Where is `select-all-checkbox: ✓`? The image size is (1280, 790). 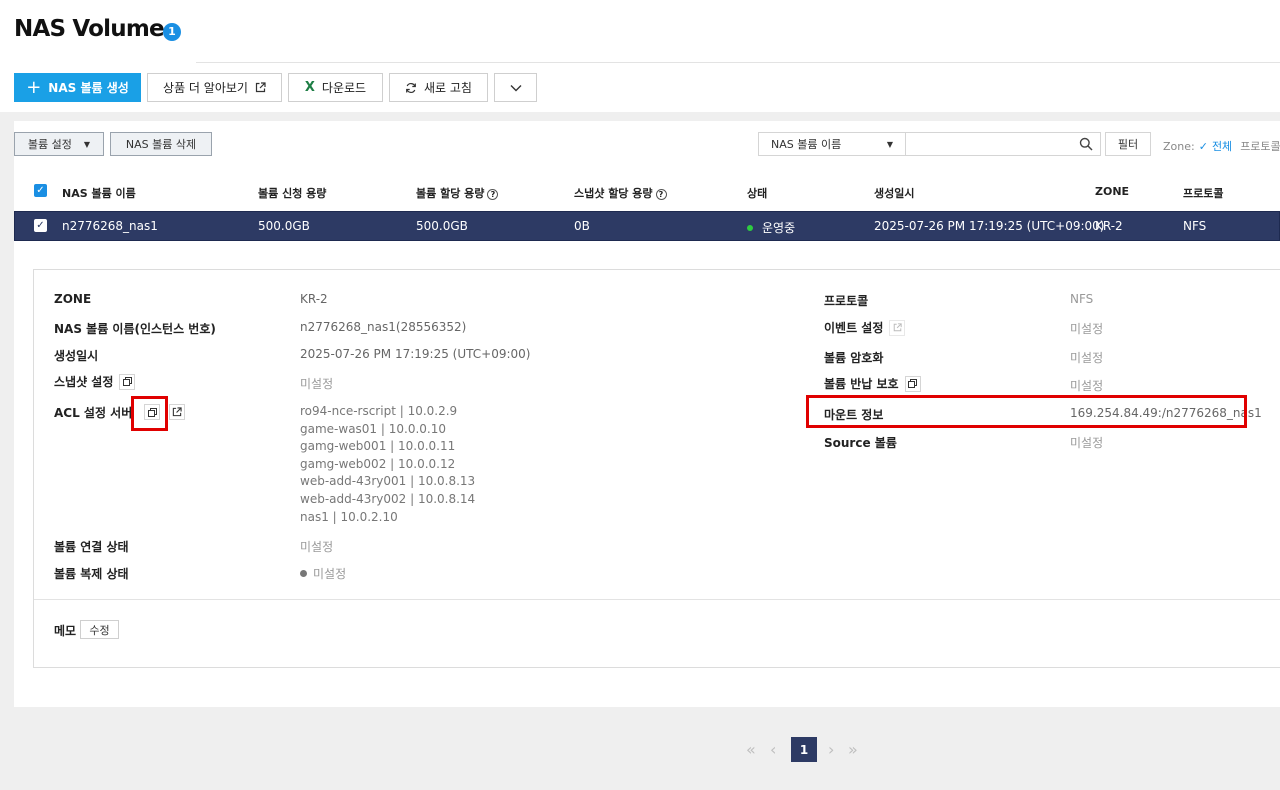 select-all-checkbox: ✓ is located at coordinates (40, 190).